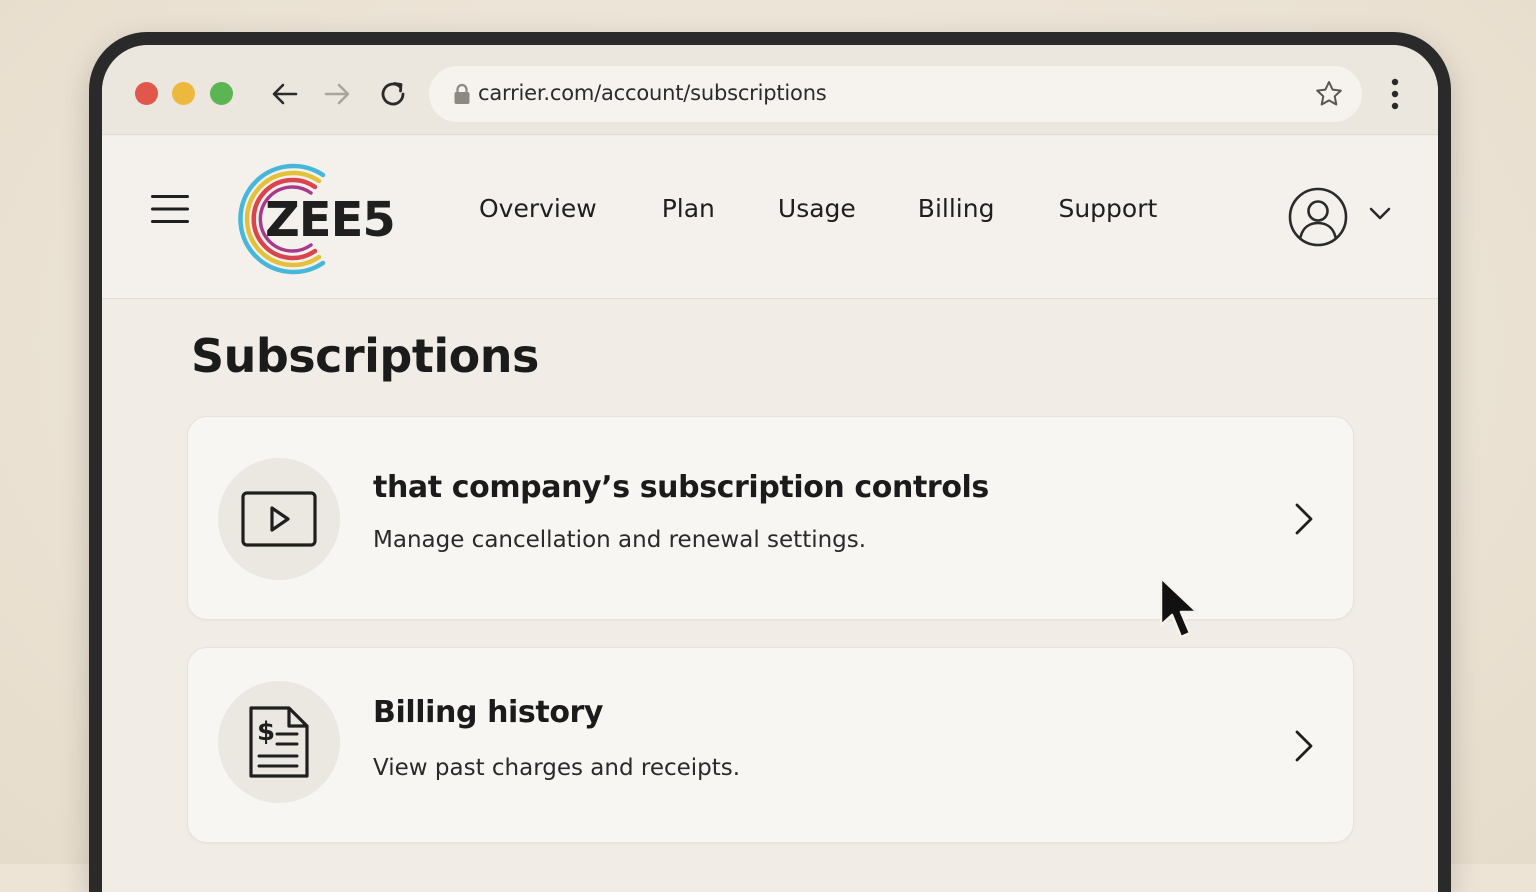 This screenshot has height=892, width=1536. I want to click on logo-text: ZEE5, so click(330, 220).